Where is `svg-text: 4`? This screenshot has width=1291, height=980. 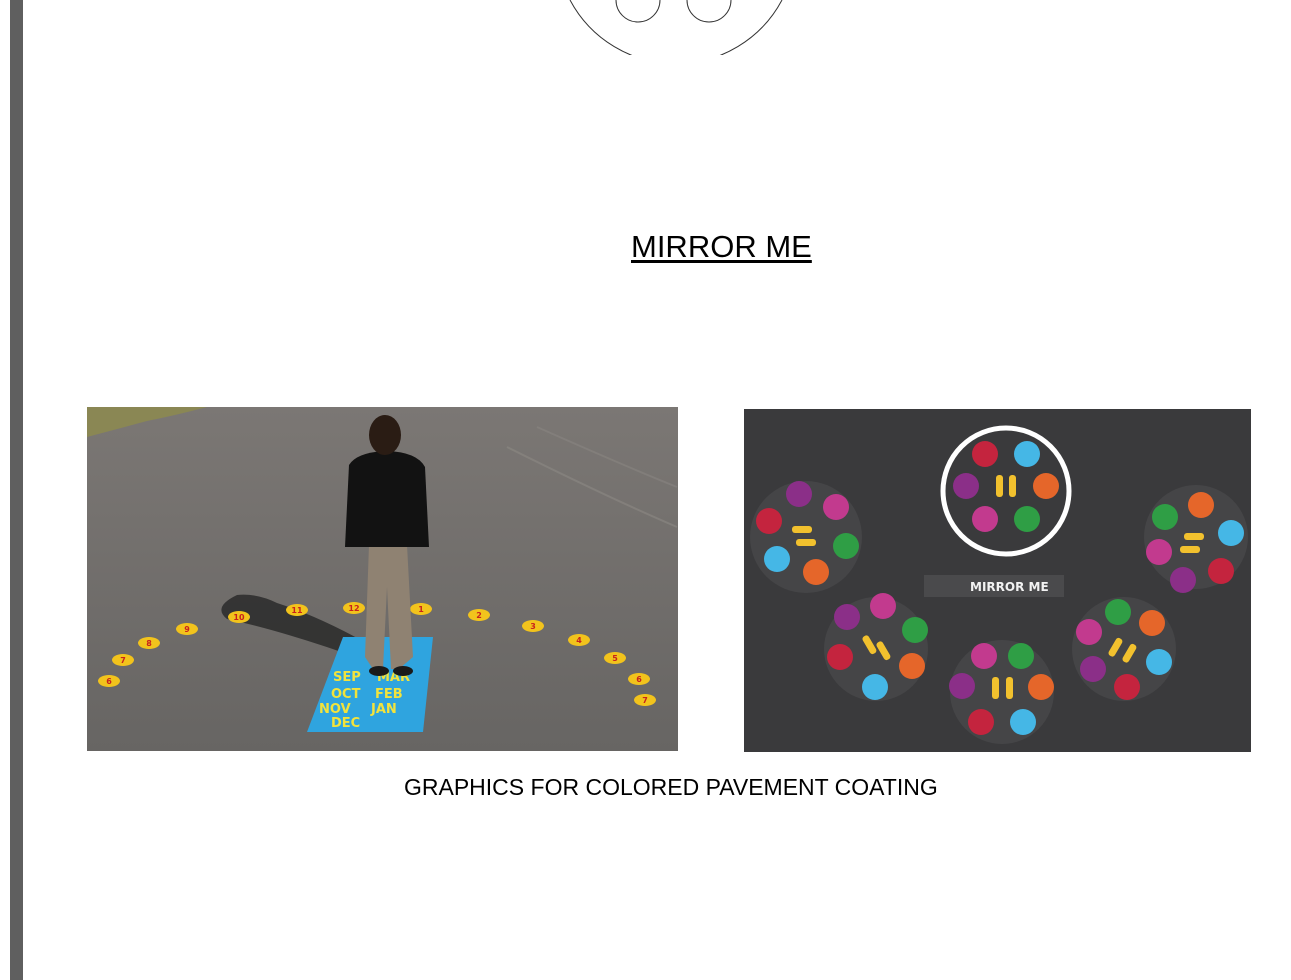
svg-text: 4 is located at coordinates (579, 640).